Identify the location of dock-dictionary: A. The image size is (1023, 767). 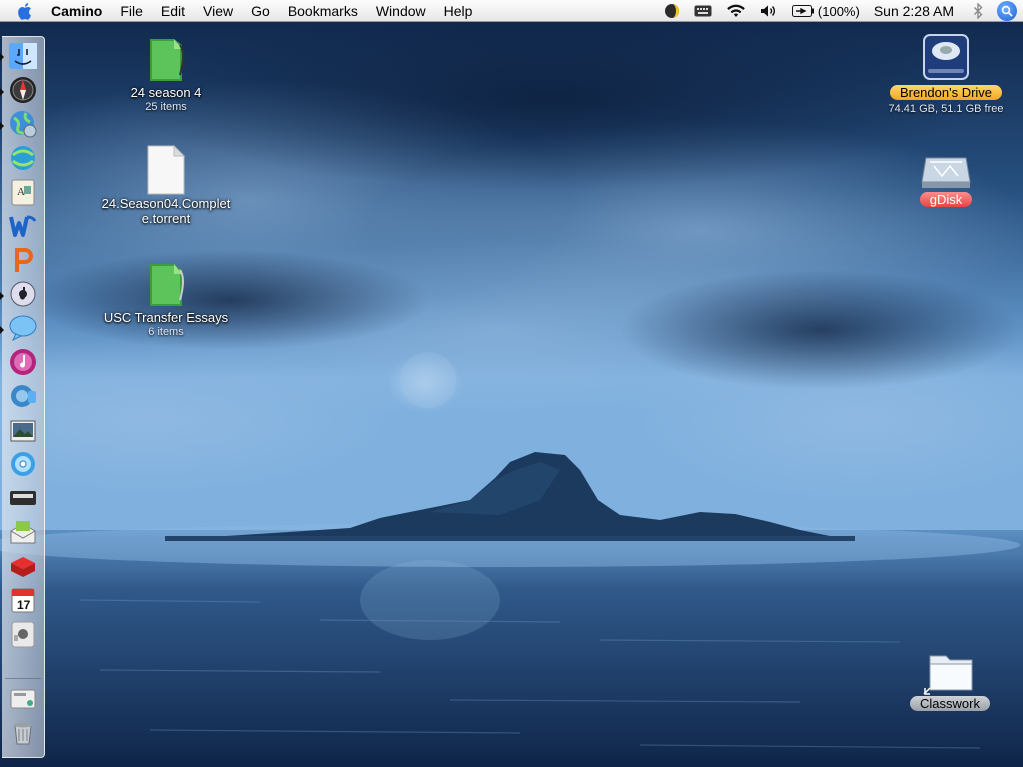
(23, 192).